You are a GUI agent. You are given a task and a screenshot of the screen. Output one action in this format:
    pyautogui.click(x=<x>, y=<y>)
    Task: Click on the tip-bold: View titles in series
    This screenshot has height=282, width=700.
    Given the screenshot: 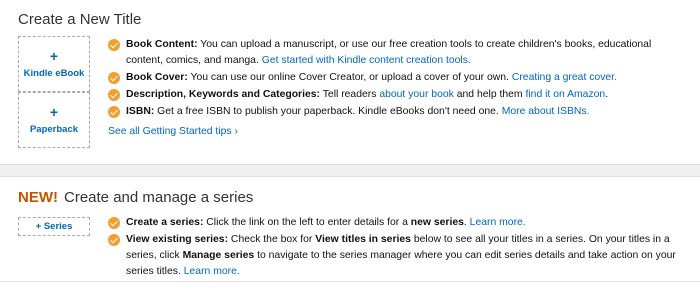 What is the action you would take?
    pyautogui.click(x=363, y=239)
    